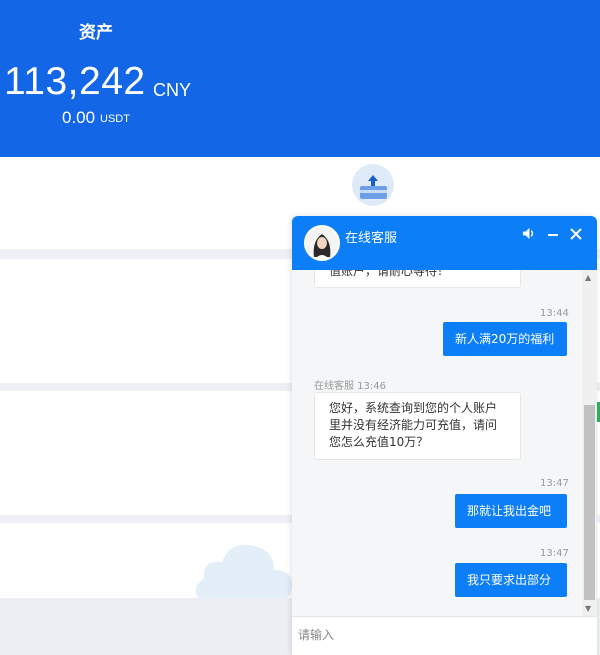 This screenshot has height=655, width=600. I want to click on agent-message: 您好，系统查询到您的个人账户 里并没有经济能力可充值，请问 您怎么充值10万？, so click(417, 426).